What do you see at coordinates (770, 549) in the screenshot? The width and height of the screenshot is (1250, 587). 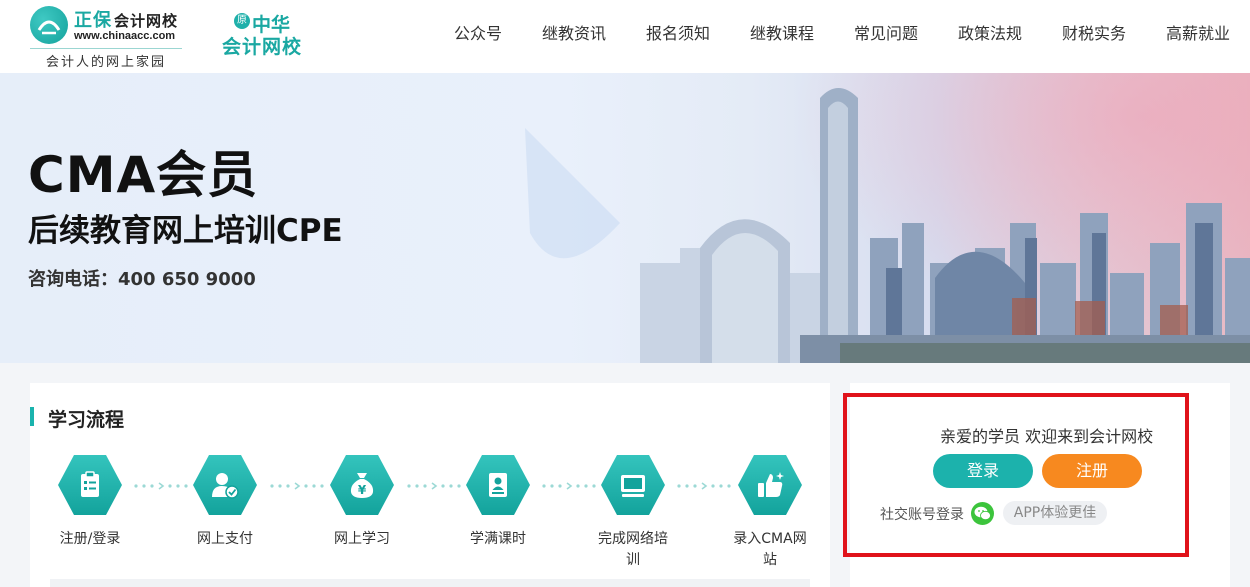 I see `step-label: 录入CMA网站` at bounding box center [770, 549].